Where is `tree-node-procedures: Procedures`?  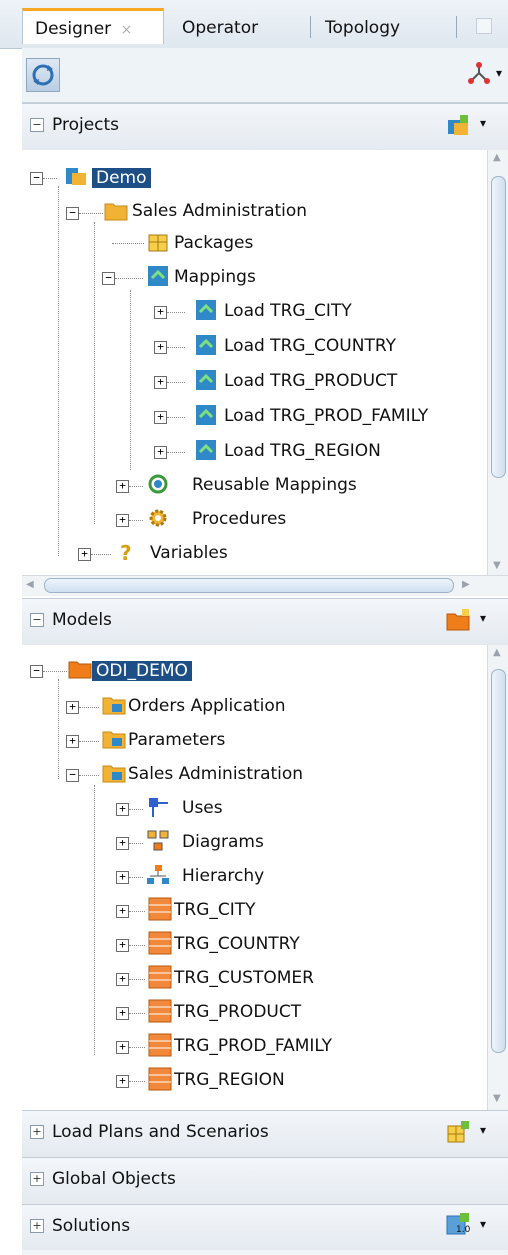
tree-node-procedures: Procedures is located at coordinates (239, 519).